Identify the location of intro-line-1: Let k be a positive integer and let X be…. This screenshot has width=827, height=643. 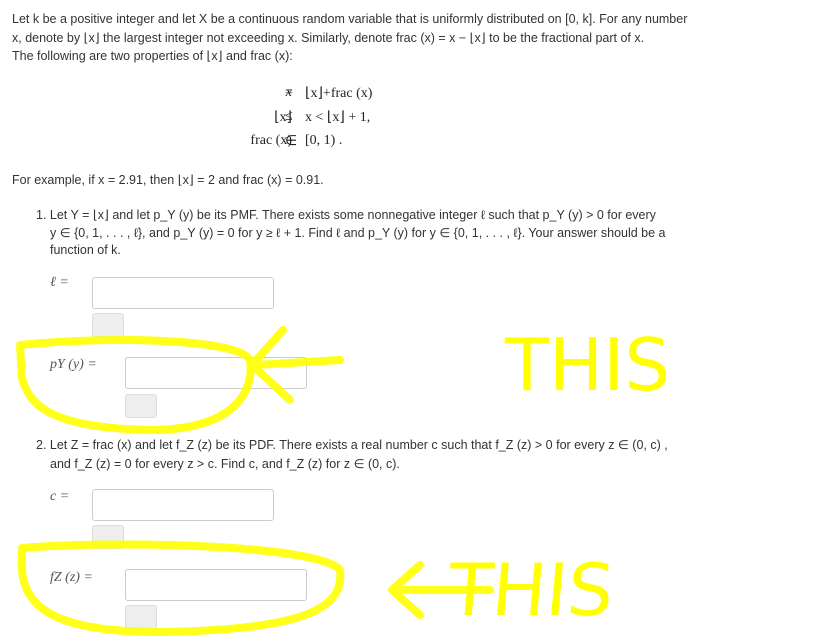
(350, 19).